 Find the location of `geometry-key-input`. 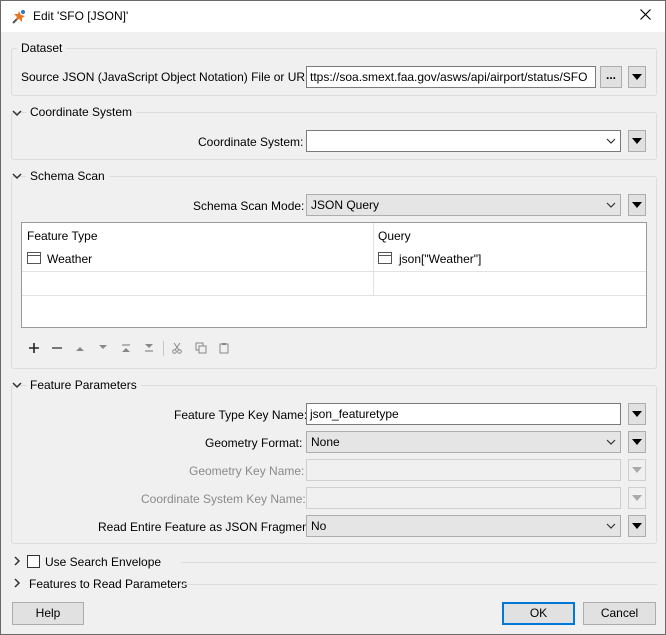

geometry-key-input is located at coordinates (463, 470).